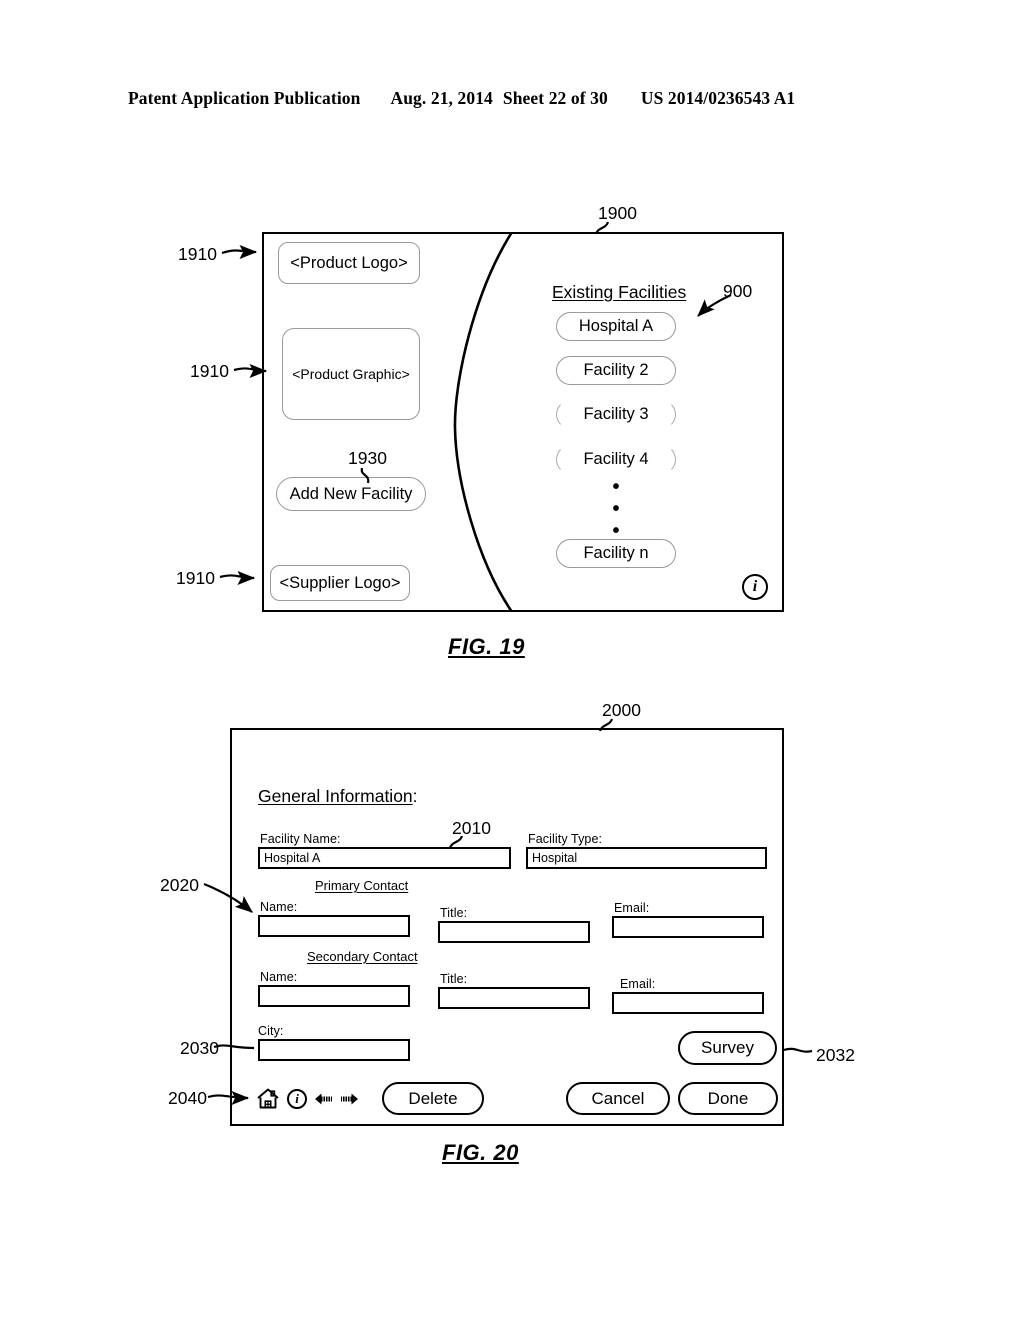 The image size is (1024, 1320). Describe the element at coordinates (187, 1098) in the screenshot. I see `ref-2040: 2040` at that location.